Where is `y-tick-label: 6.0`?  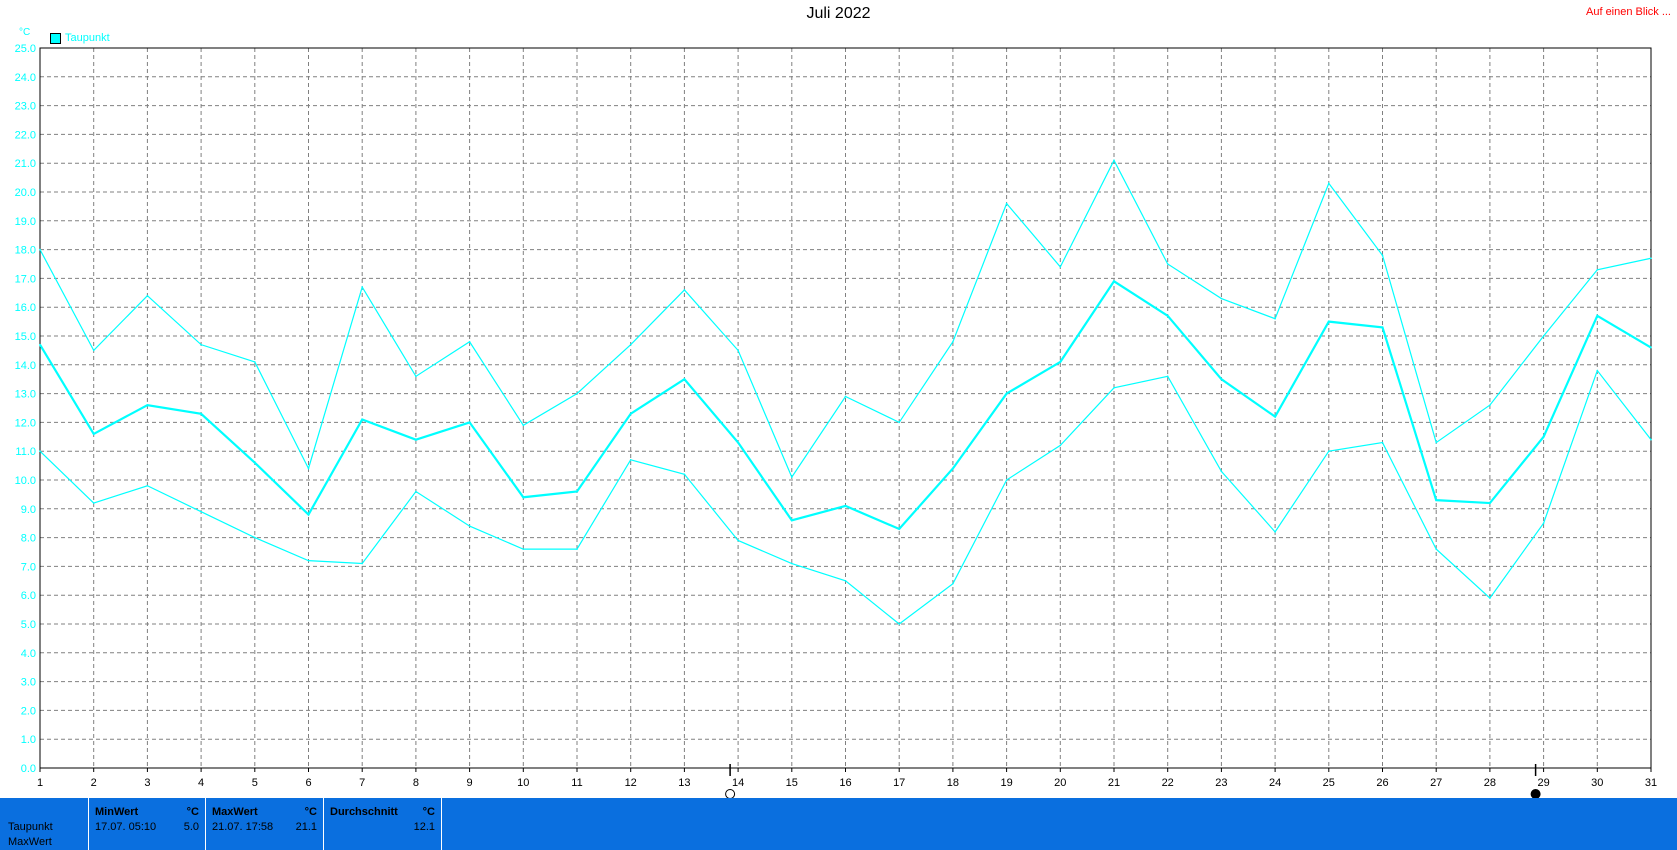
y-tick-label: 6.0 is located at coordinates (28, 596).